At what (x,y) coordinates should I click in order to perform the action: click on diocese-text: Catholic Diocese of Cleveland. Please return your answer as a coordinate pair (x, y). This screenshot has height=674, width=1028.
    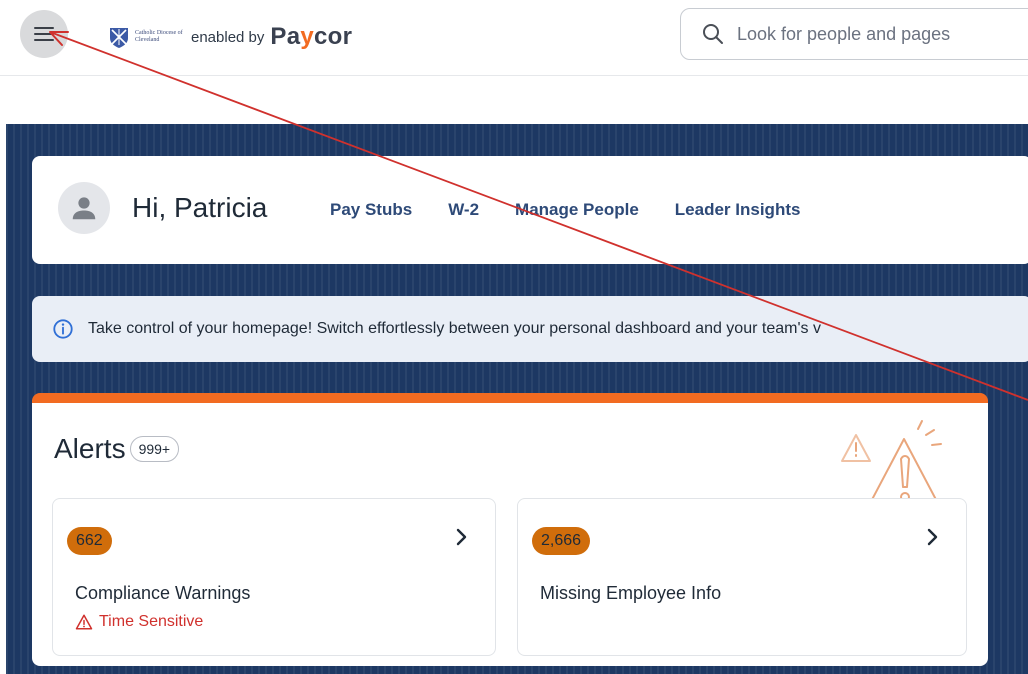
    Looking at the image, I should click on (159, 36).